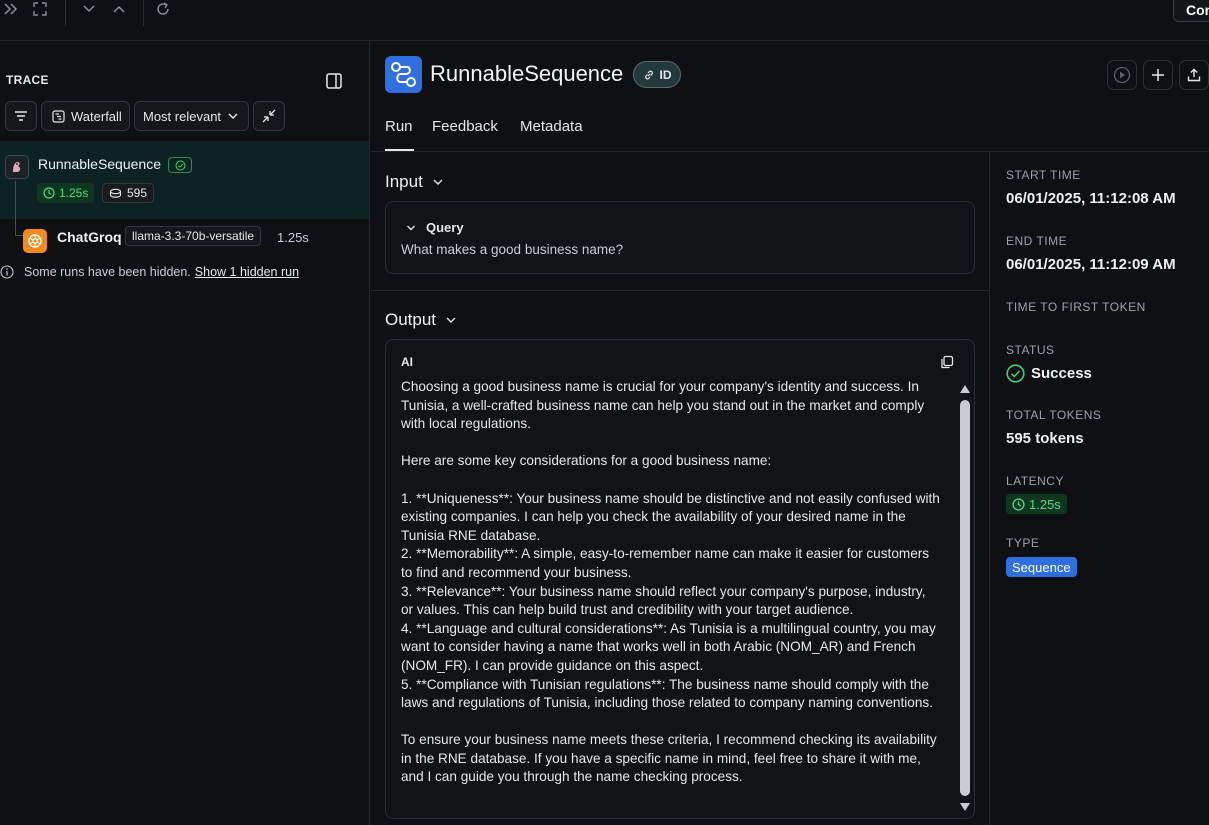 This screenshot has width=1209, height=825. Describe the element at coordinates (604, 20) in the screenshot. I see `top-toolbar: Con` at that location.